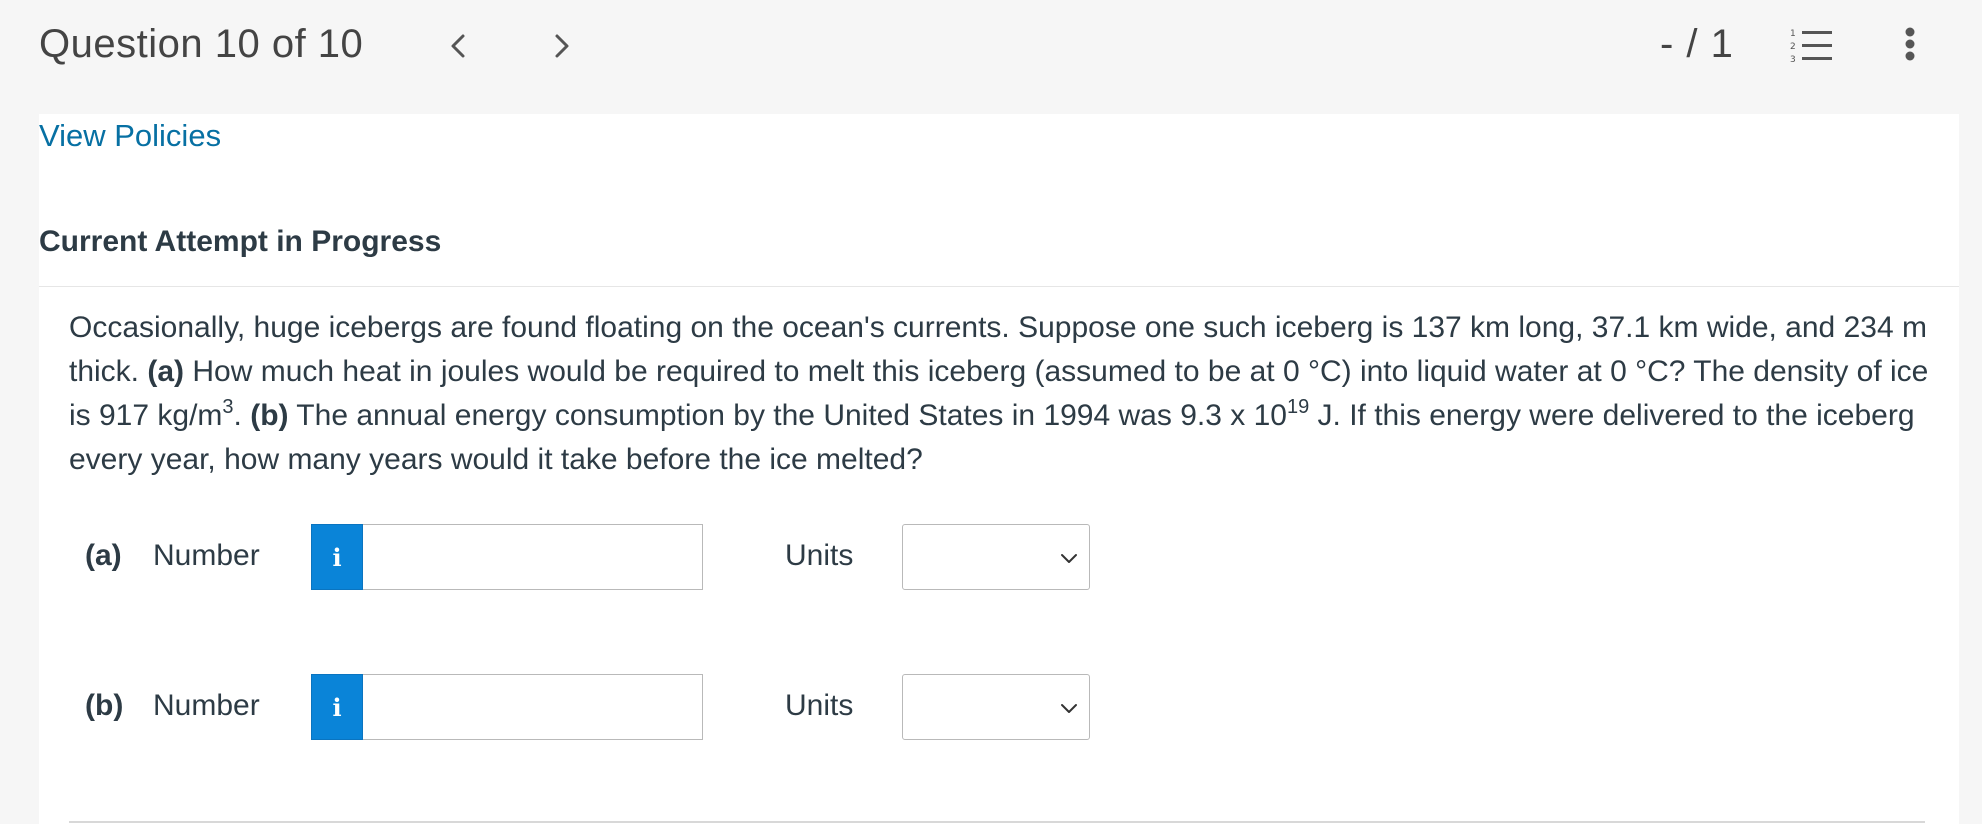 The height and width of the screenshot is (824, 1982). Describe the element at coordinates (103, 555) in the screenshot. I see `part-label: (a)` at that location.